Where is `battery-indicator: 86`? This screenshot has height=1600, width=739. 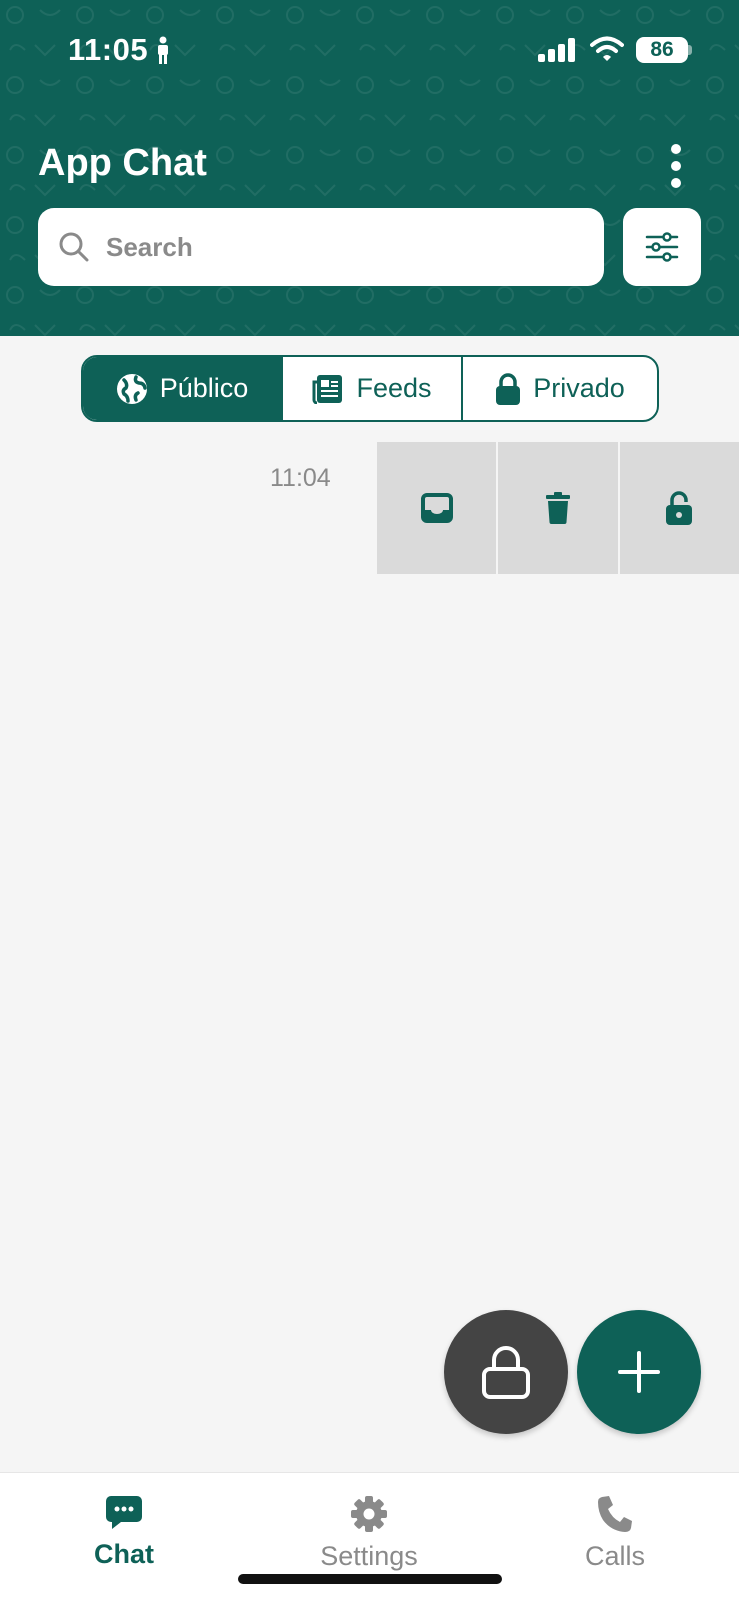 battery-indicator: 86 is located at coordinates (662, 50).